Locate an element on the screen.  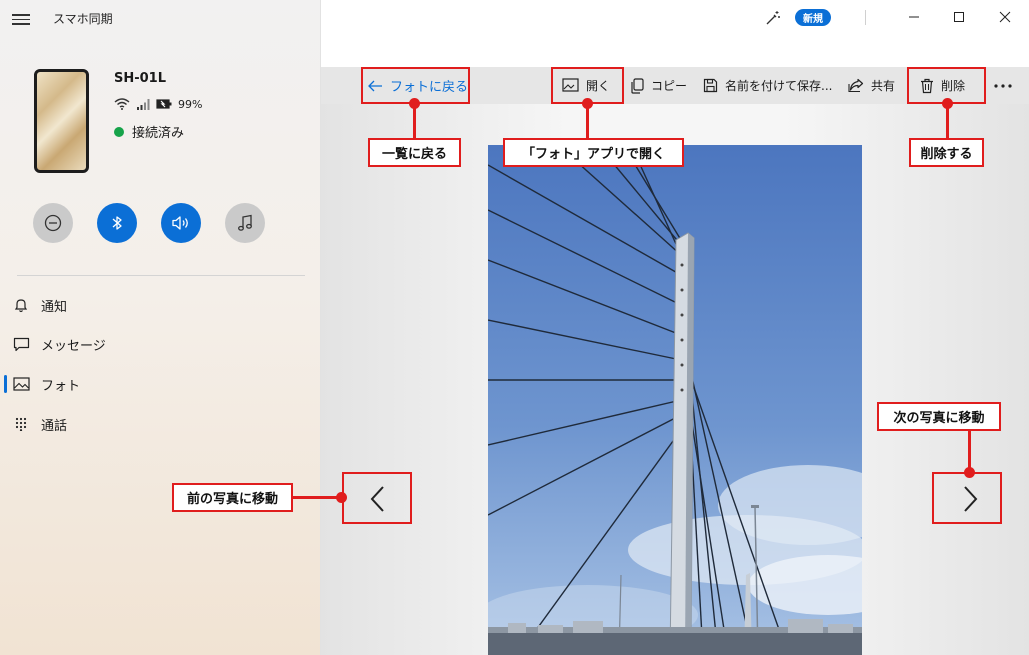
photo-icon is located at coordinates (21, 384).